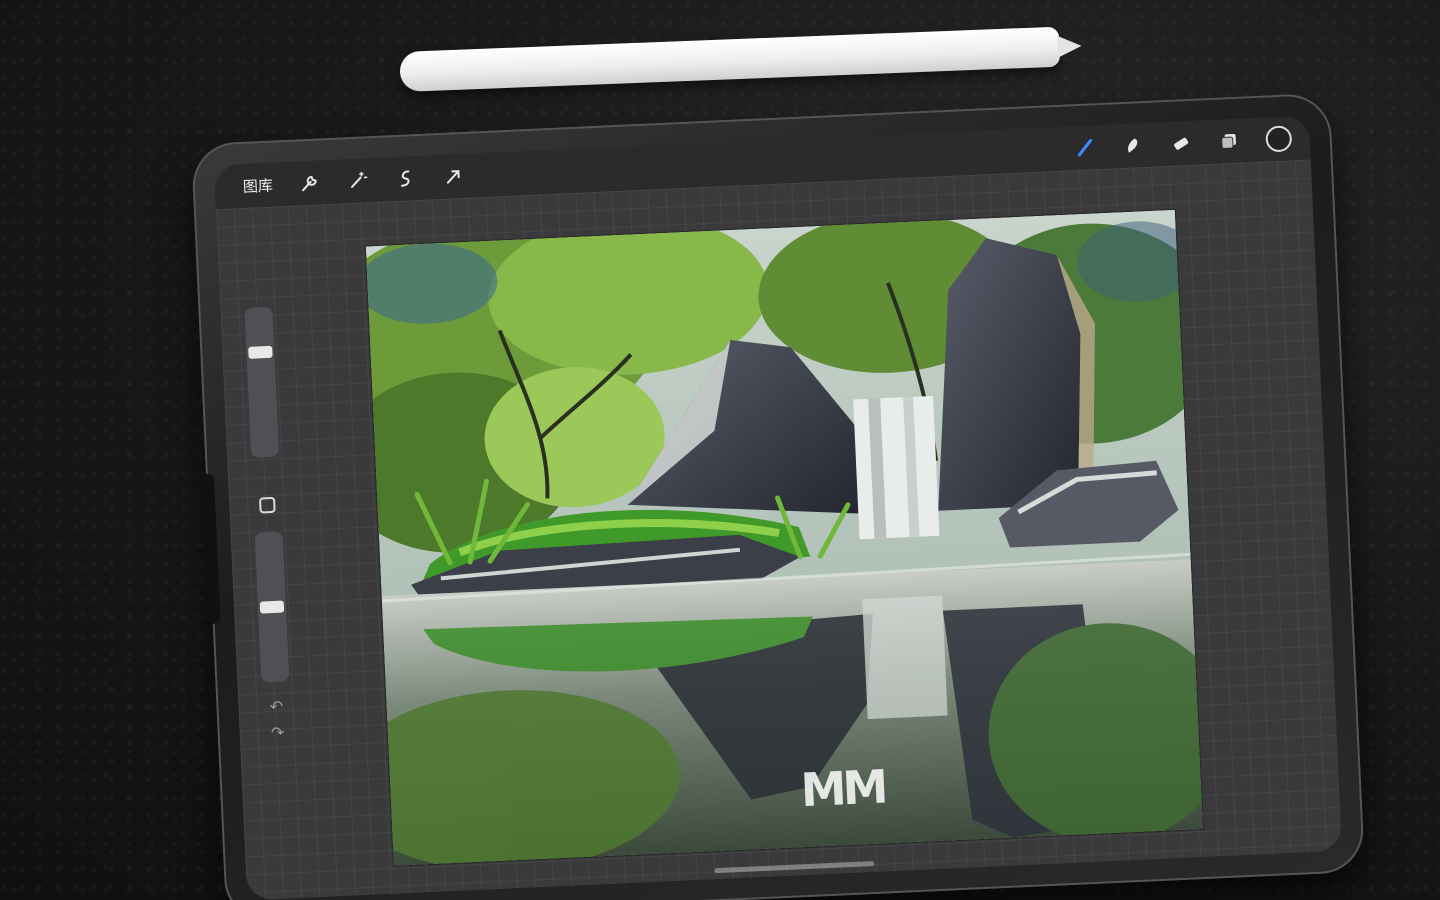 The image size is (1440, 900). What do you see at coordinates (453, 176) in the screenshot?
I see `transform-arrow-icon` at bounding box center [453, 176].